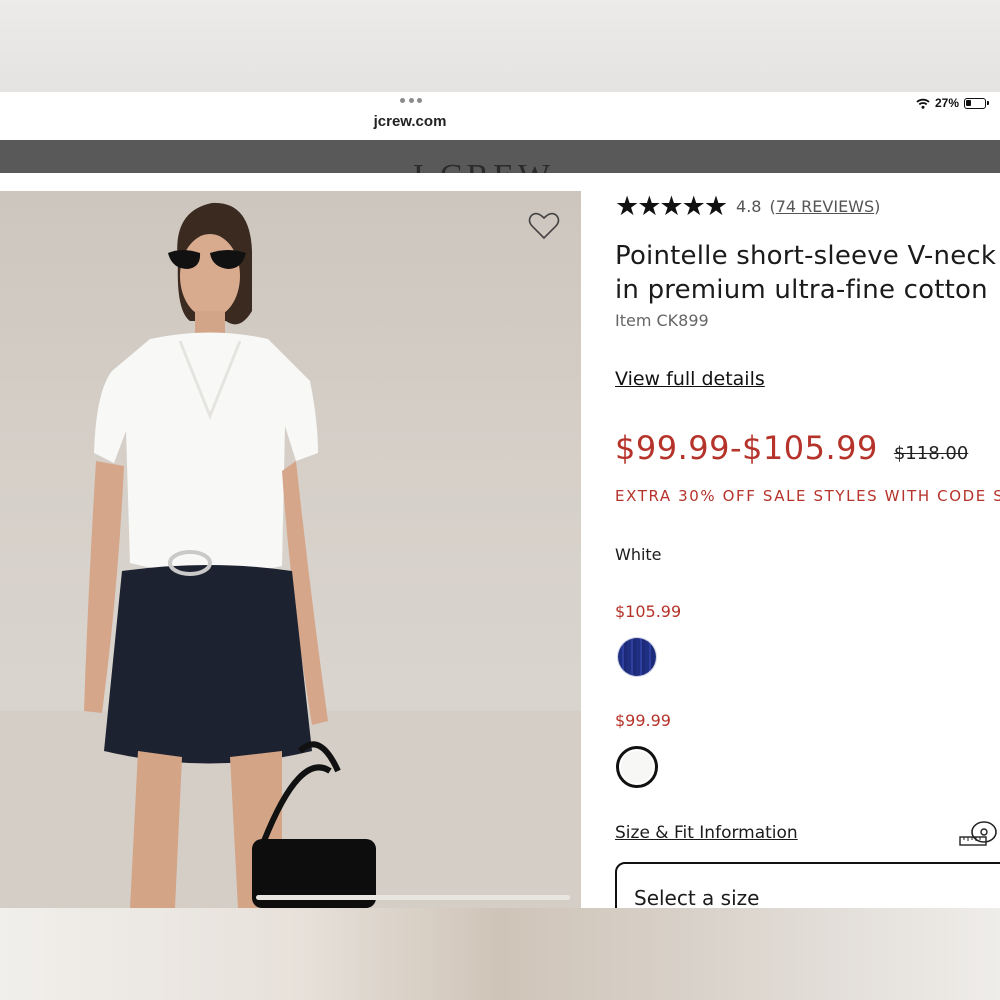 The image size is (1000, 1000). I want to click on swatch-price: $99.99, so click(643, 720).